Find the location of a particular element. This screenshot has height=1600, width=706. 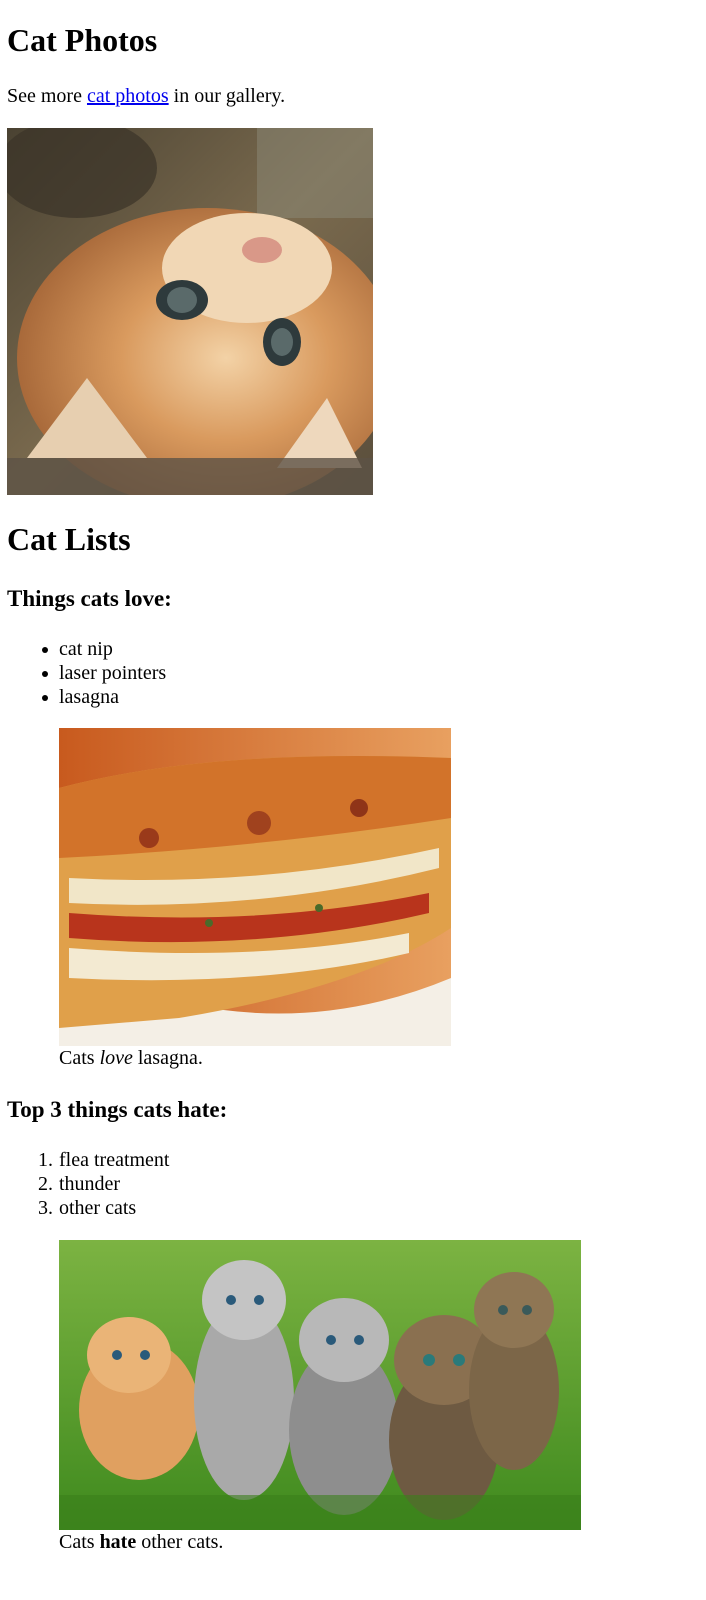

list-item: cat nip is located at coordinates (104, 649).